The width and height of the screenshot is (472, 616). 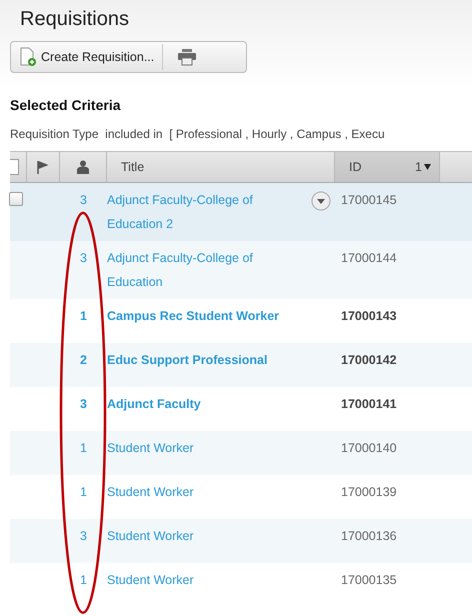 What do you see at coordinates (369, 536) in the screenshot?
I see `requisition-id: 17000136` at bounding box center [369, 536].